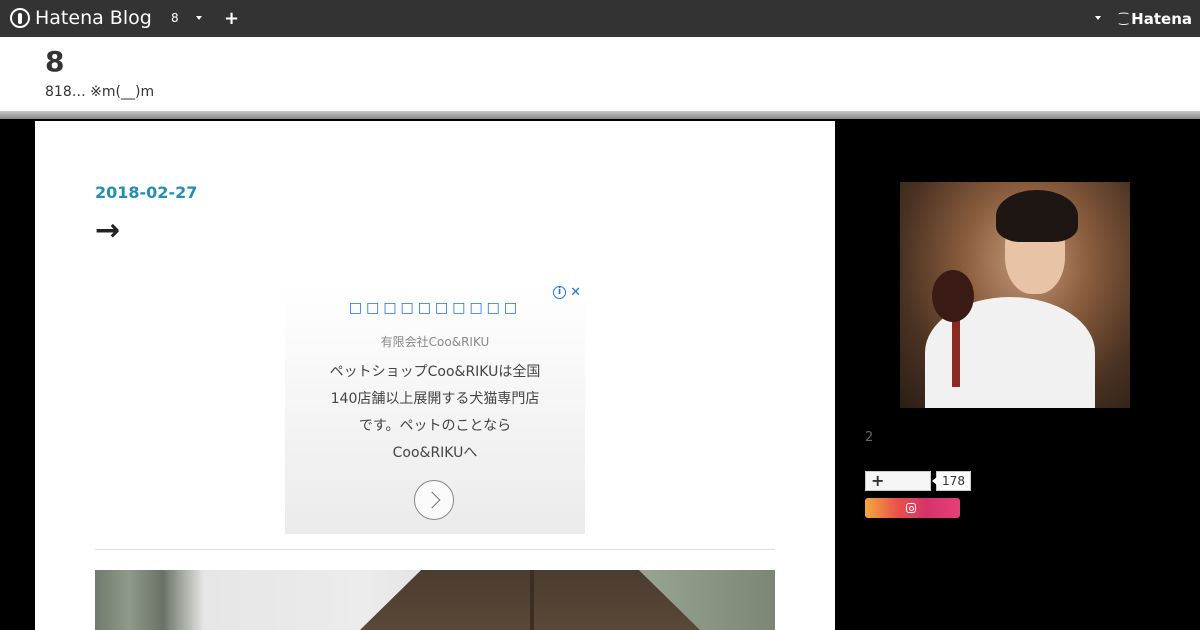 This screenshot has height=630, width=1200. Describe the element at coordinates (600, 18) in the screenshot. I see `global-header: Hatena Blog 8 + ⁐ Hatena` at that location.